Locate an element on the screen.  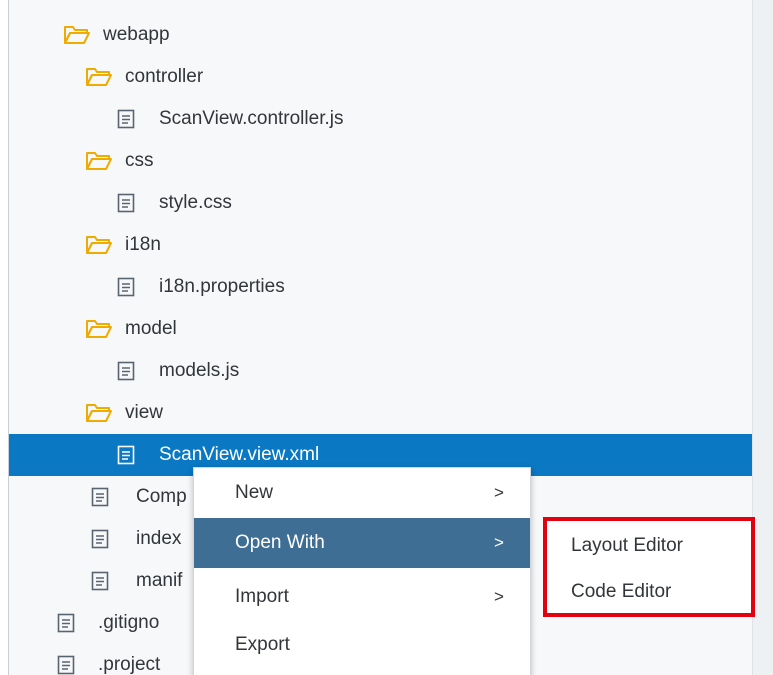
menu-item-open-with: Open With > is located at coordinates (362, 543).